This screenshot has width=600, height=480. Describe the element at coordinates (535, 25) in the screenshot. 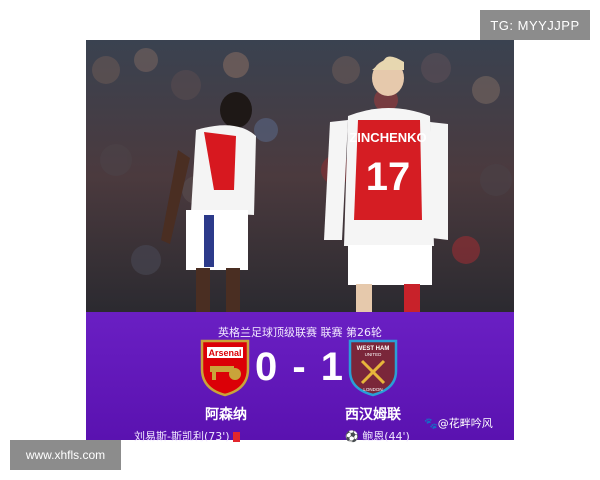

I see `watermark-top: TG: MYYJJPP` at that location.